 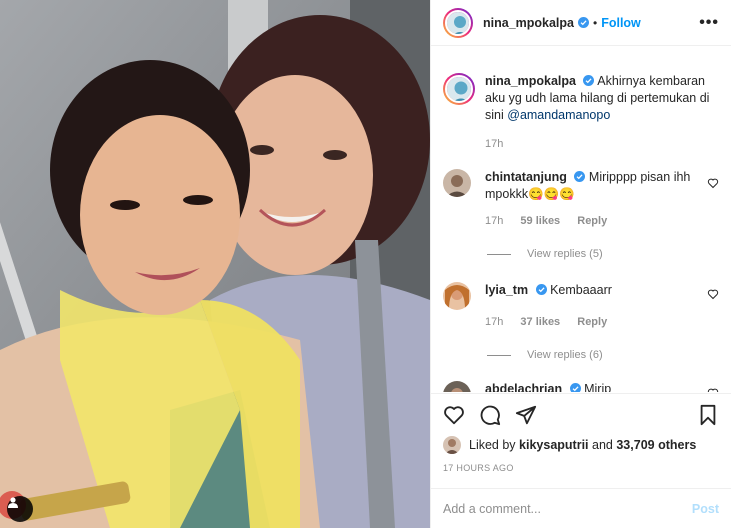 I want to click on action-icons, so click(x=581, y=415).